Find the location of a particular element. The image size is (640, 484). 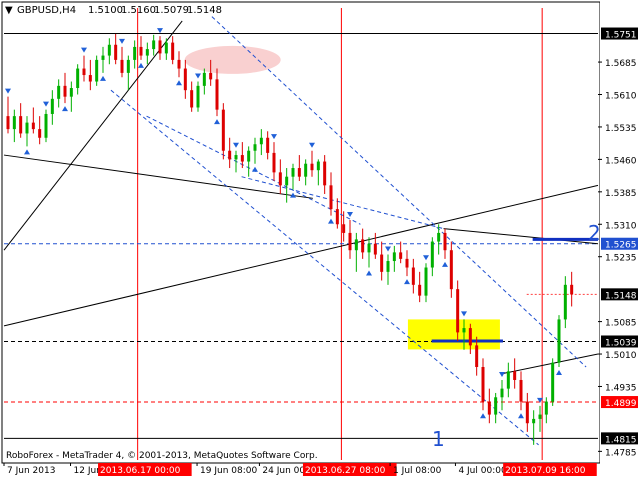

wave-label-1: 1 is located at coordinates (438, 439).